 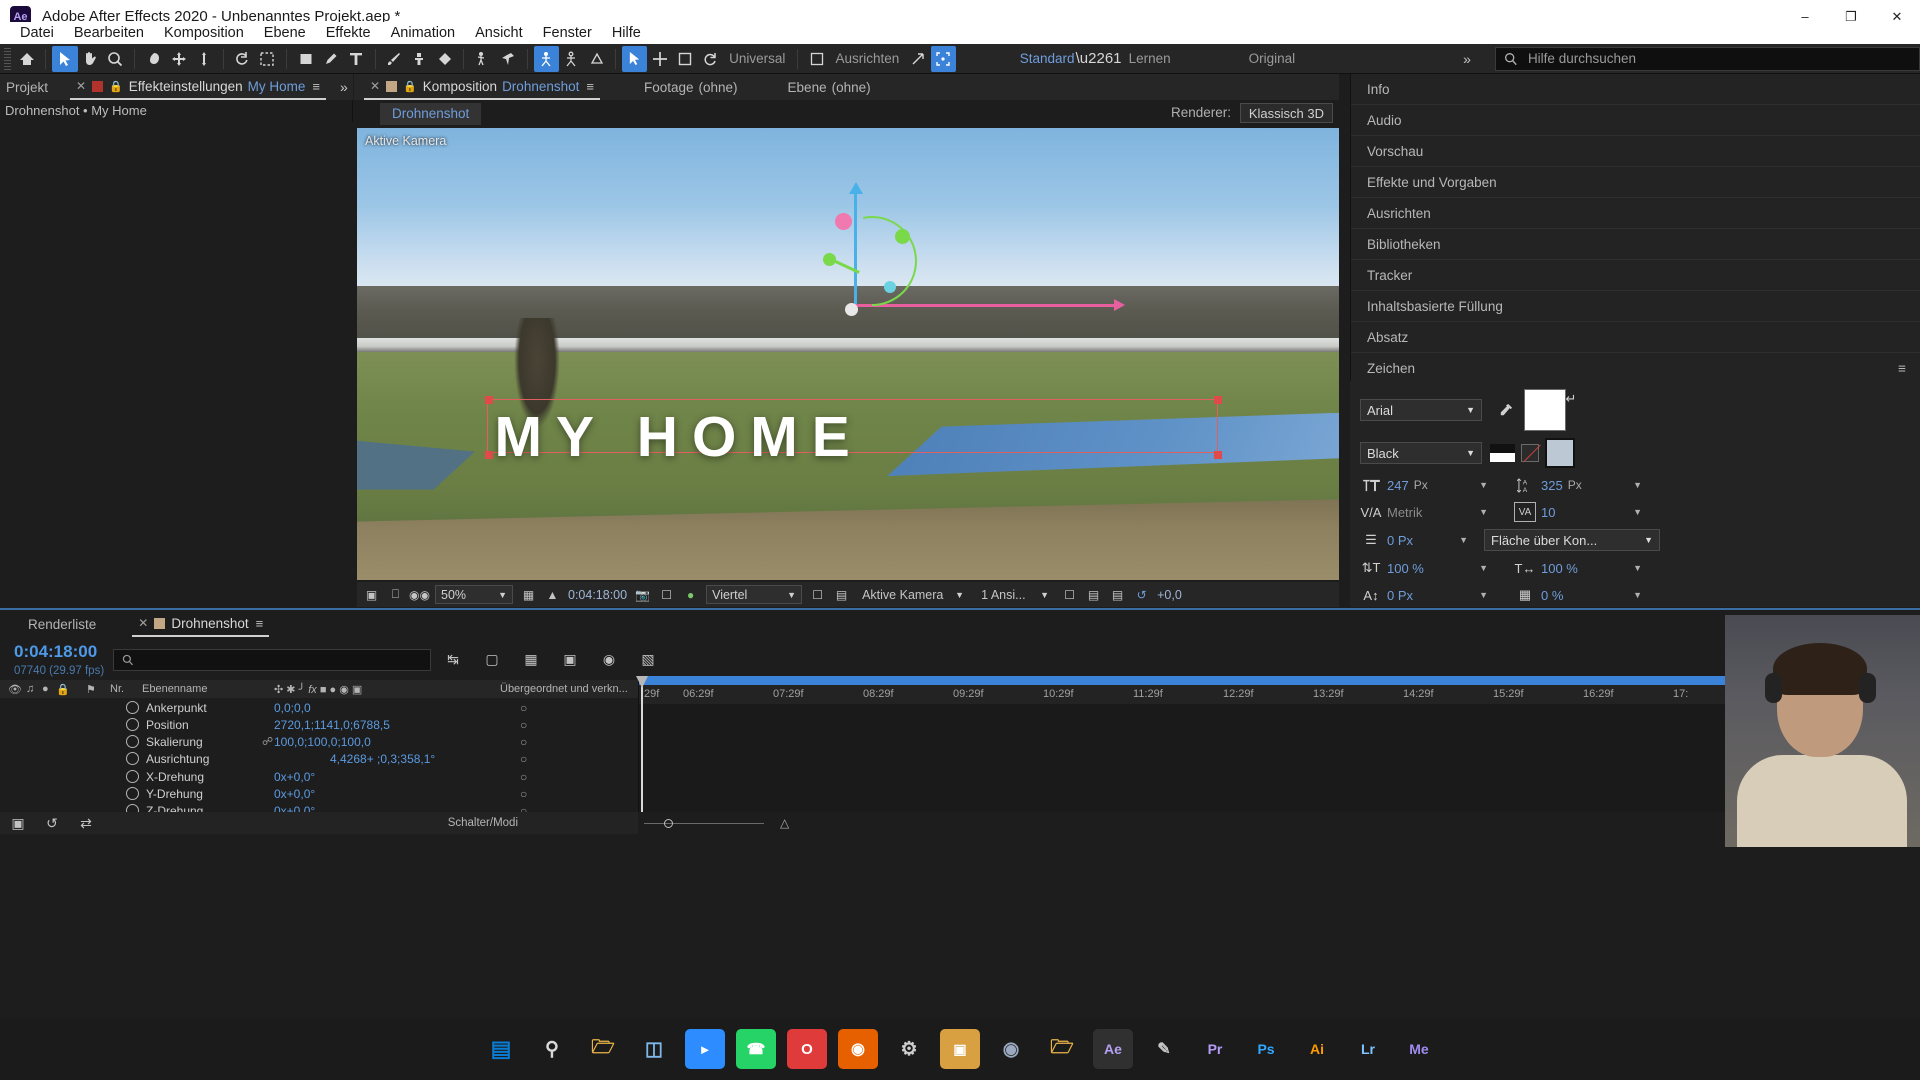 I want to click on views-select: 1 Ansi... ▼, so click(x=1015, y=594).